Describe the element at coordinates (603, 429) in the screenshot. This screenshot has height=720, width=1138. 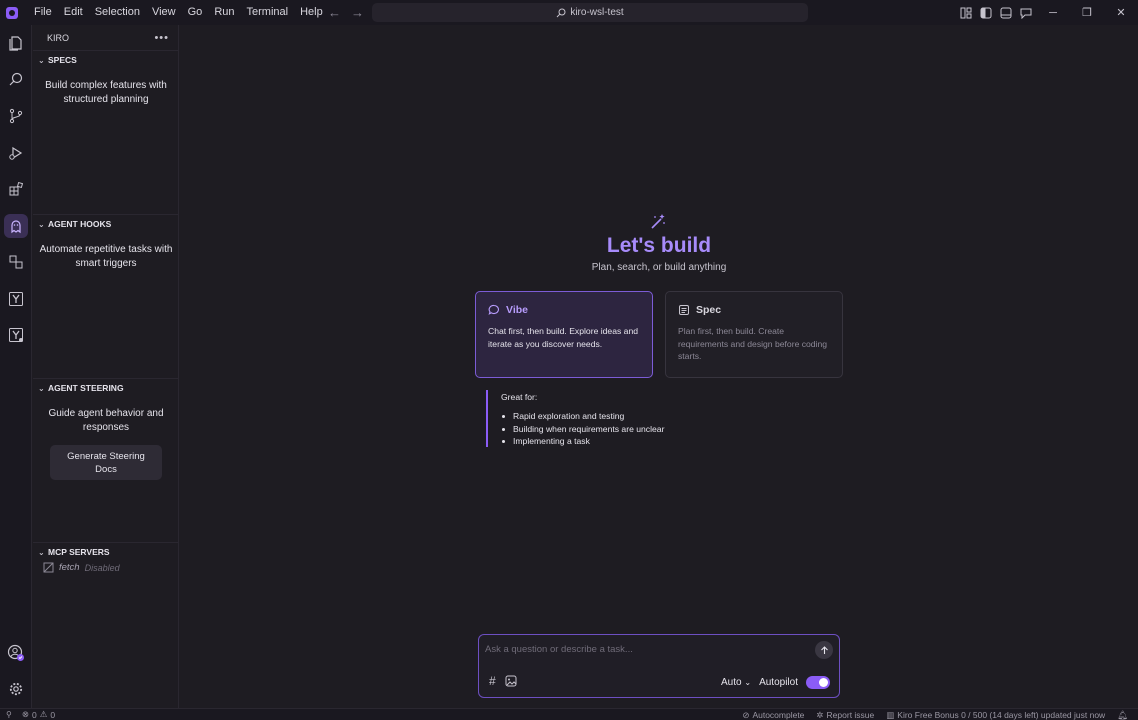
I see `list-item: Building when requirements are unclear` at that location.